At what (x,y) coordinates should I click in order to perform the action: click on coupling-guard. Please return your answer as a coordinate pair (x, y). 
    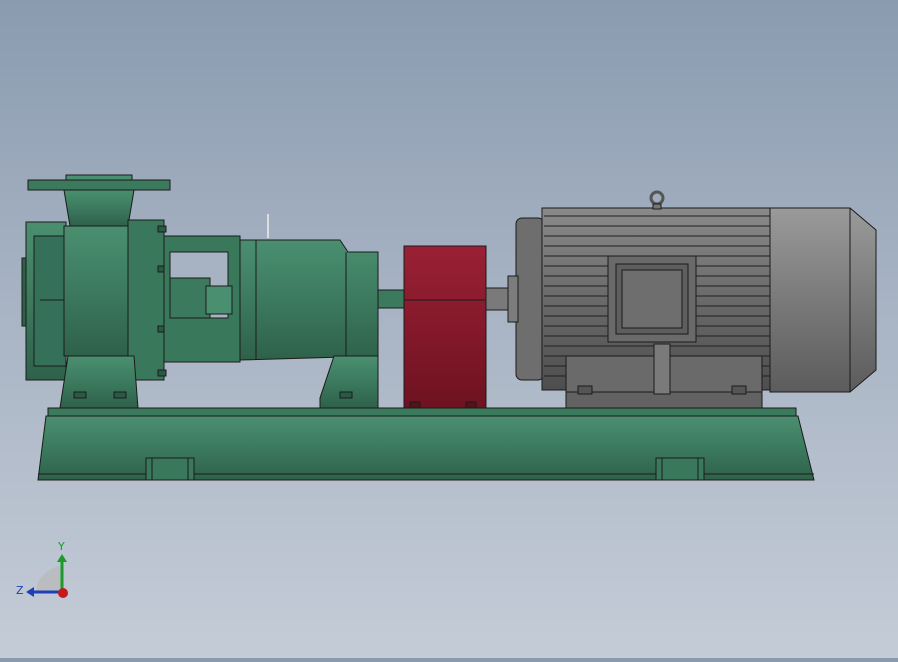
    Looking at the image, I should click on (460, 327).